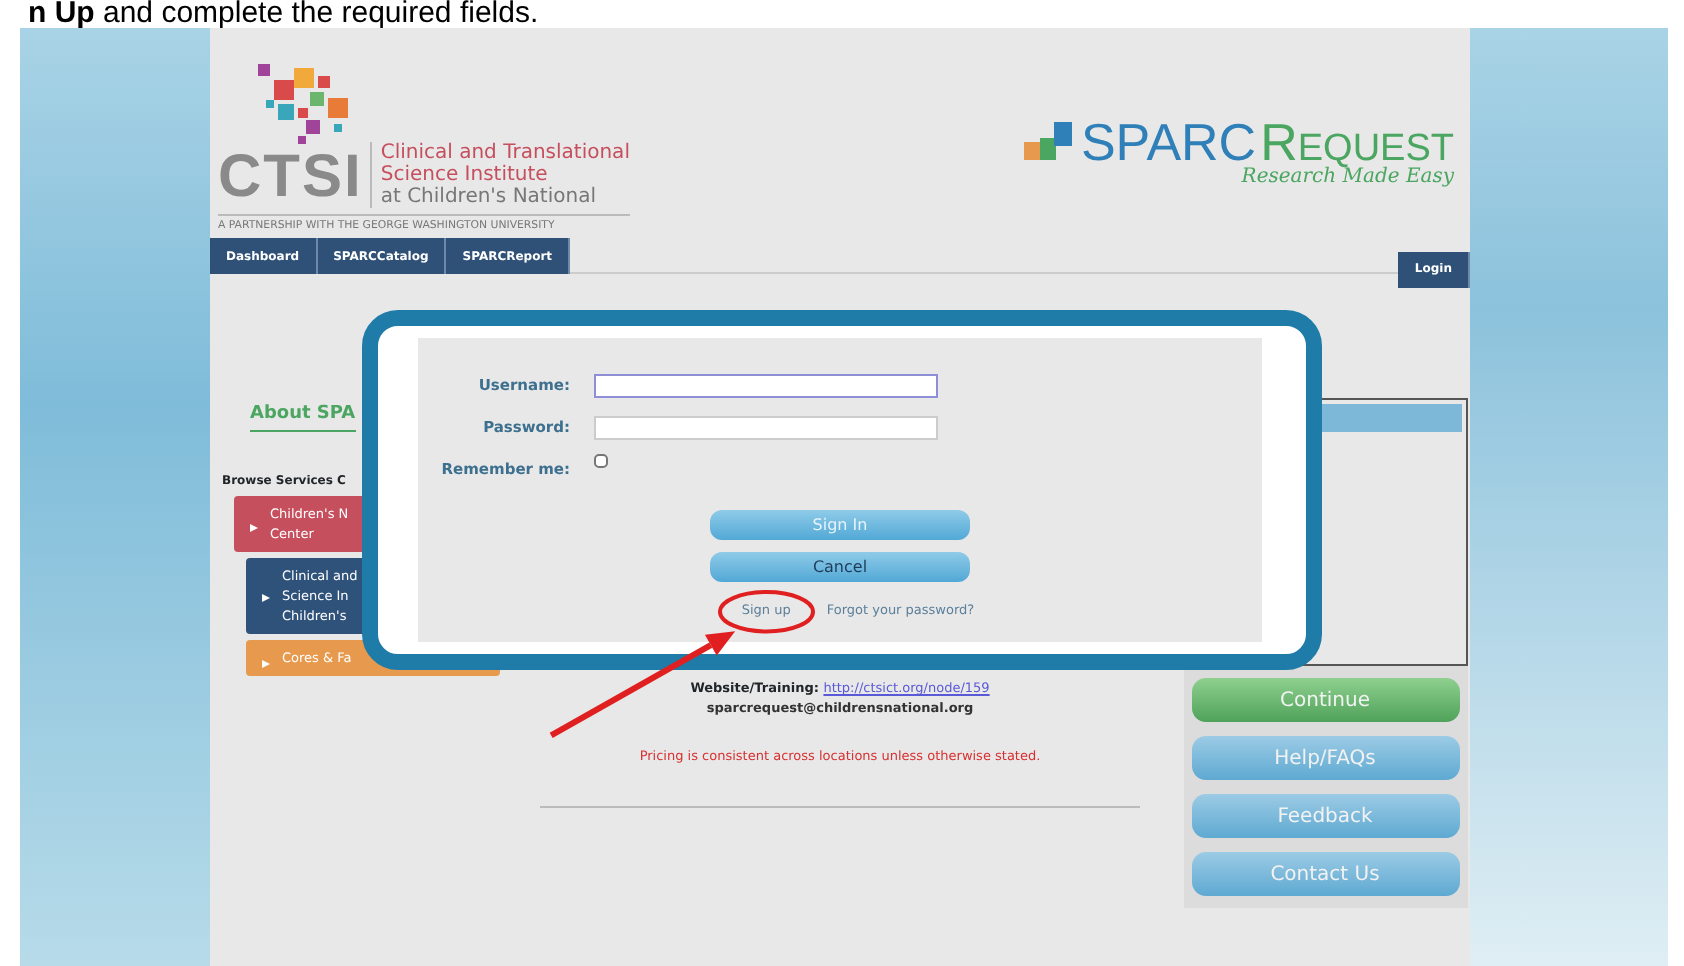 This screenshot has width=1684, height=966. Describe the element at coordinates (840, 567) in the screenshot. I see `cancel-button: Cancel` at that location.